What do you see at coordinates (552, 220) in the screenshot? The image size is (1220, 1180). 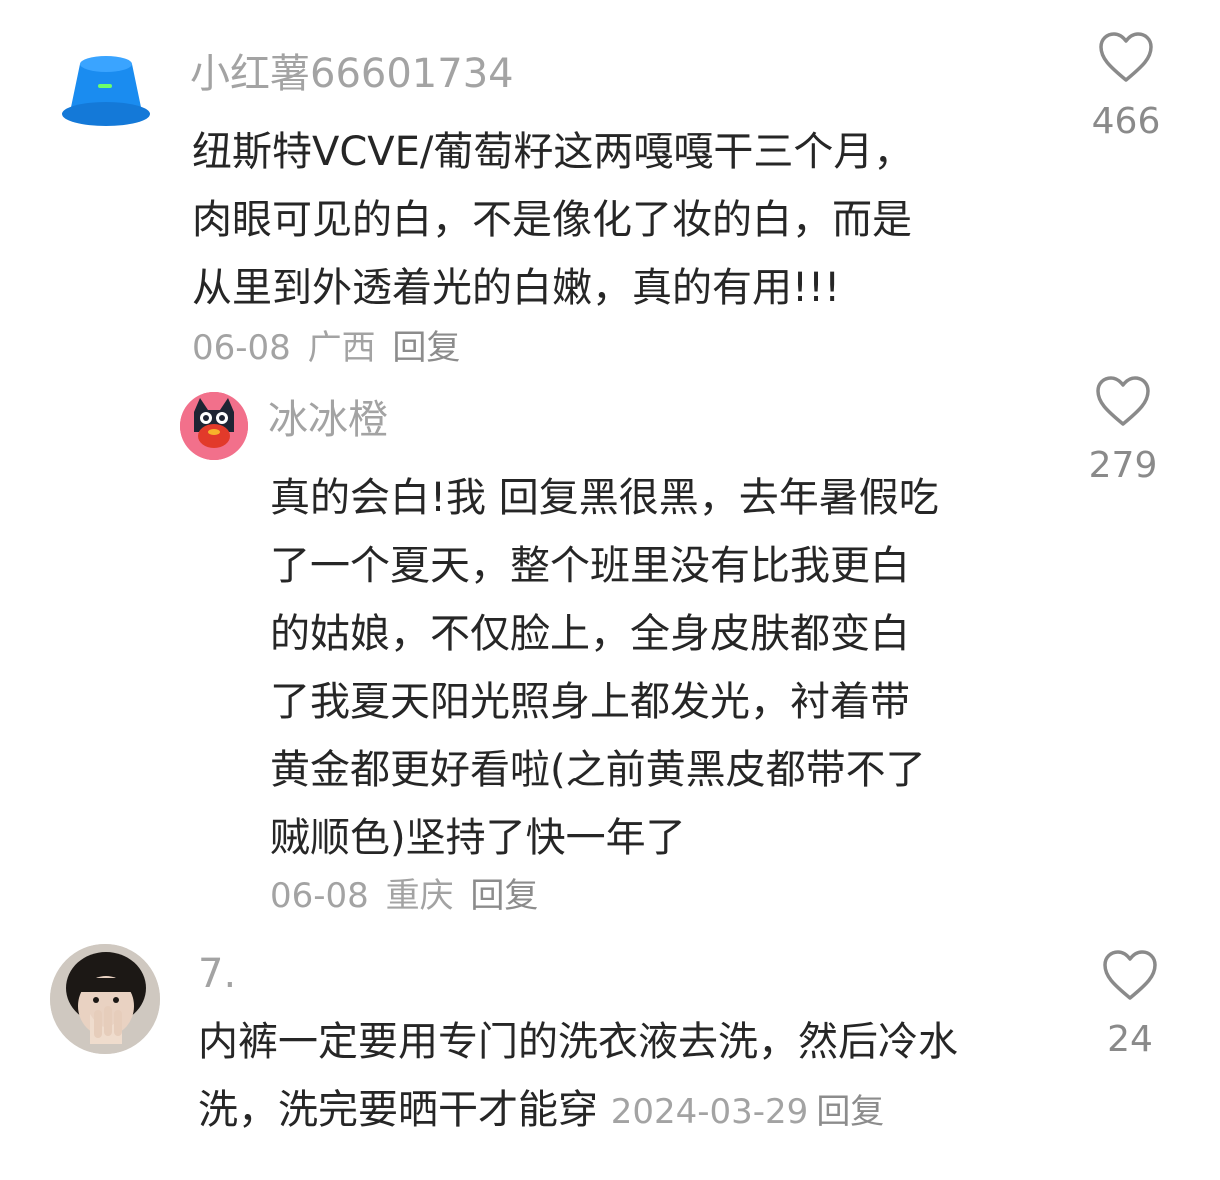 I see `comment-text-line: 肉眼可见的白，不是像化了妆的白，而是` at bounding box center [552, 220].